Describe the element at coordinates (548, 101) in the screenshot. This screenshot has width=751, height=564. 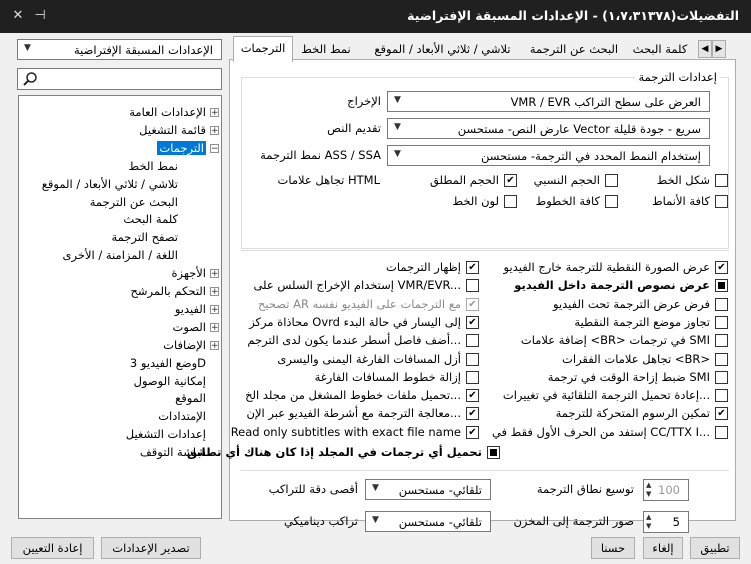
I see `output-combo: VMR / EVR العرض على سطح التراكب ▼` at that location.